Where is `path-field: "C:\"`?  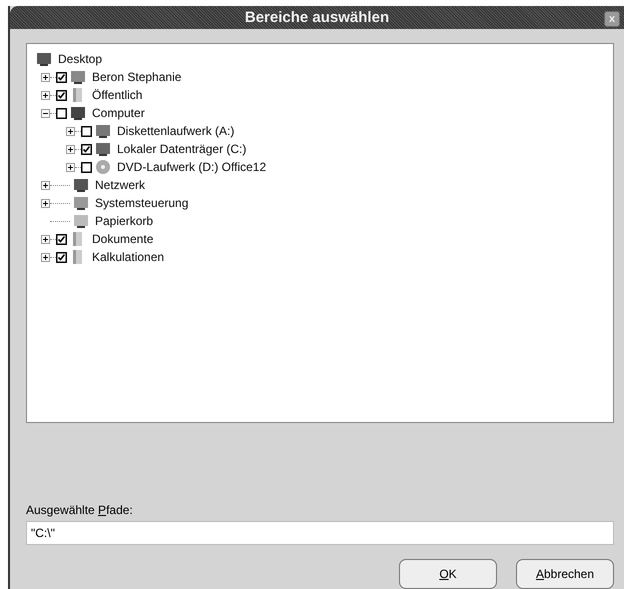
path-field: "C:\" is located at coordinates (320, 533).